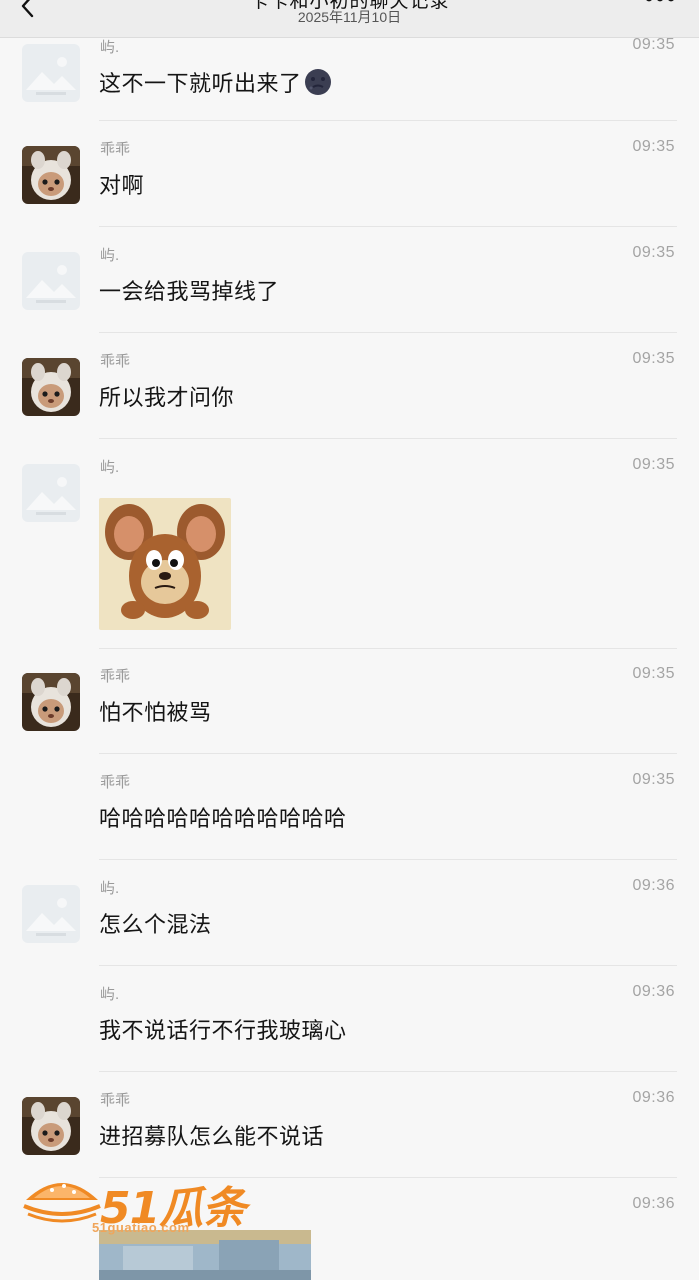 The height and width of the screenshot is (1280, 699). Describe the element at coordinates (165, 564) in the screenshot. I see `jerry-mouse-sticker` at that location.